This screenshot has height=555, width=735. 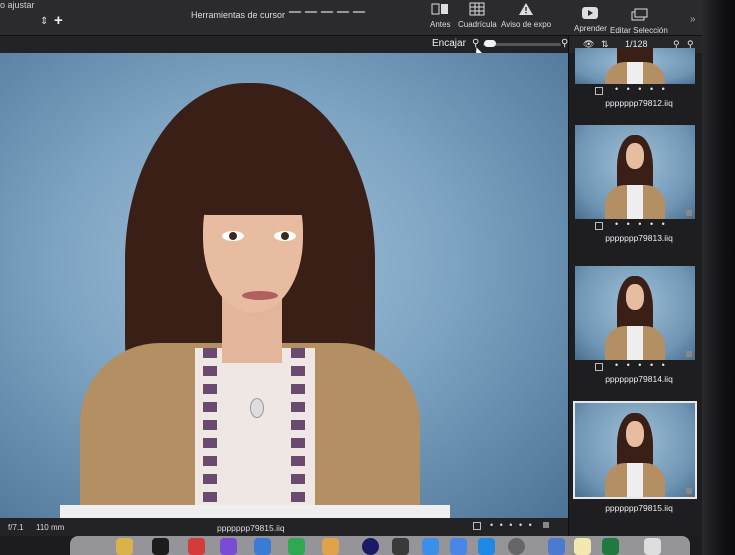 I want to click on before-button: Antes, so click(x=440, y=15).